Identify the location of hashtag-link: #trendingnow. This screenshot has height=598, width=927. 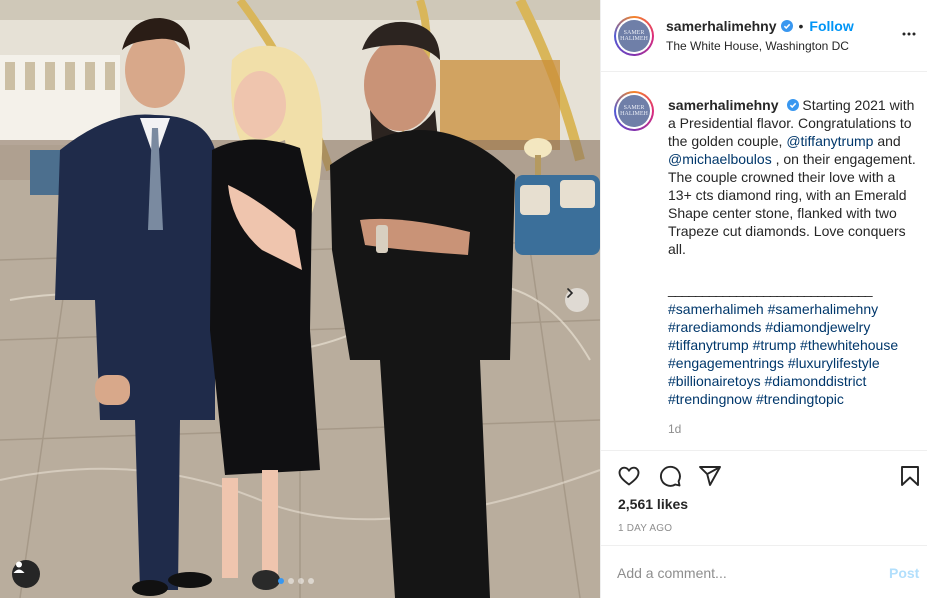
(710, 399).